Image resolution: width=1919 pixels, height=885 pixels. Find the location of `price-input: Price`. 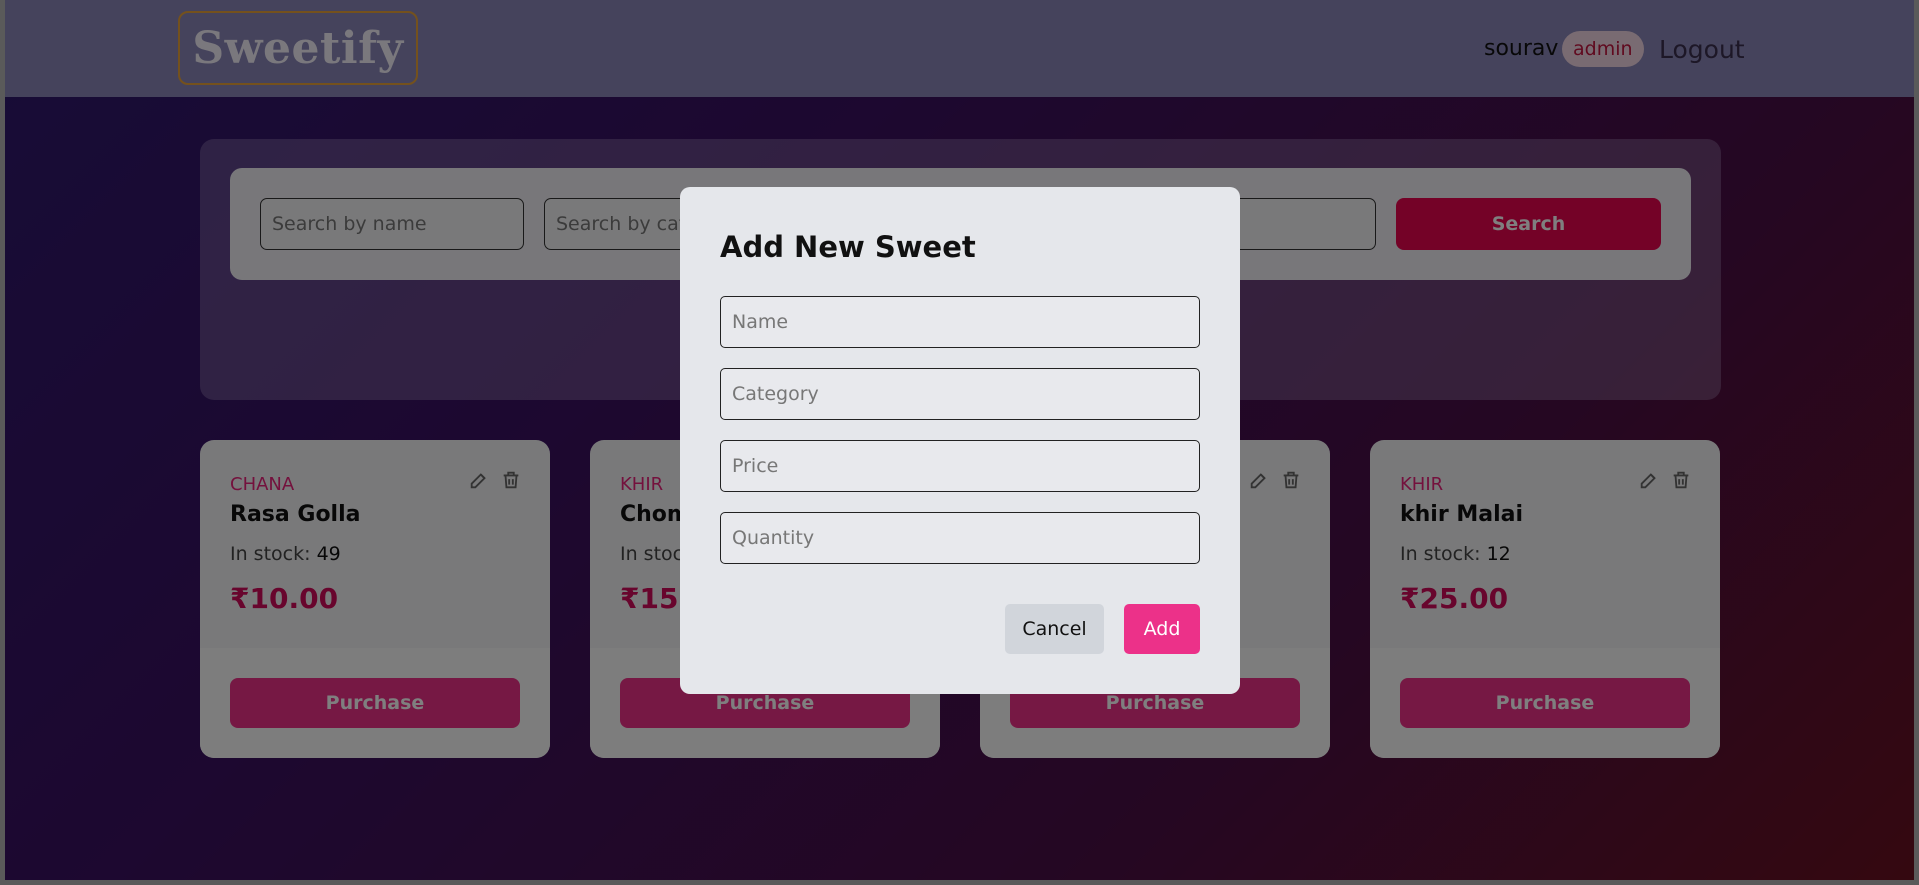

price-input: Price is located at coordinates (960, 466).